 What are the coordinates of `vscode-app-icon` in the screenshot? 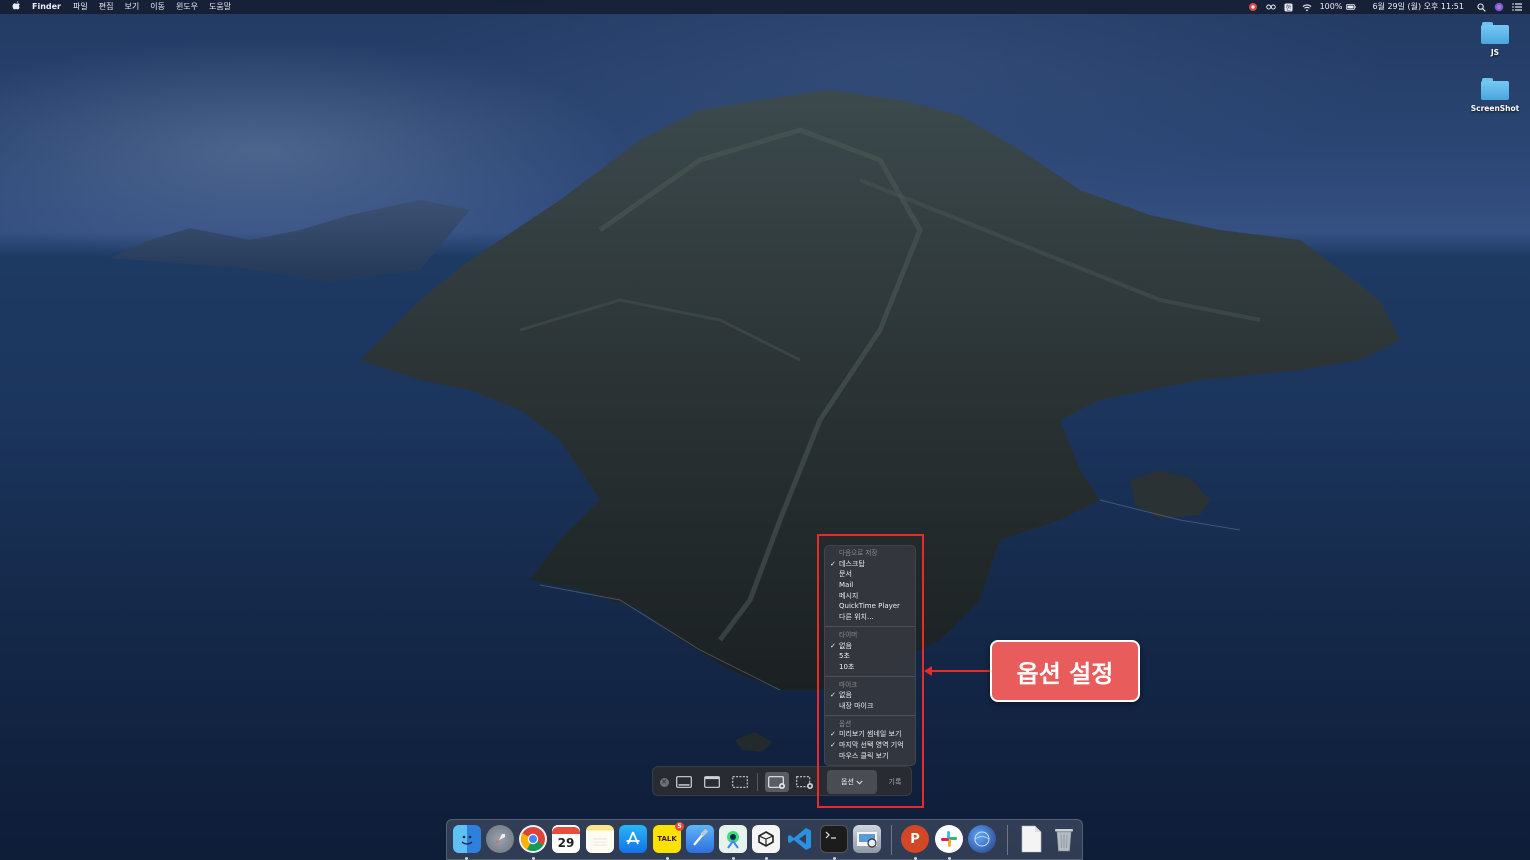 It's located at (800, 839).